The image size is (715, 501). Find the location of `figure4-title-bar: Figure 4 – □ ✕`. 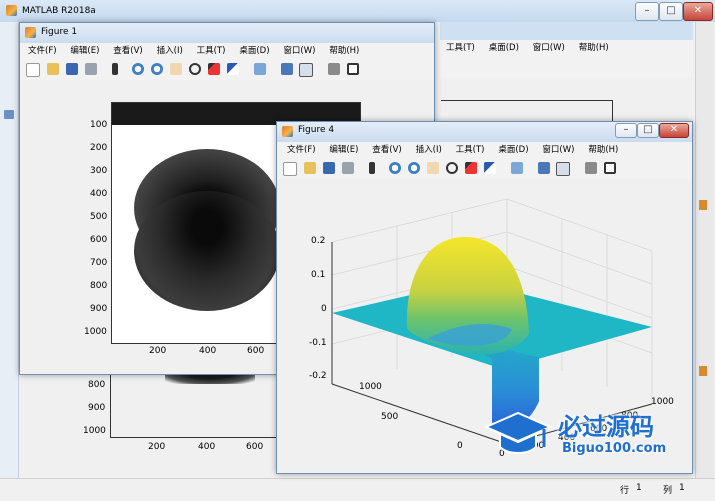

figure4-title-bar: Figure 4 – □ ✕ is located at coordinates (484, 132).